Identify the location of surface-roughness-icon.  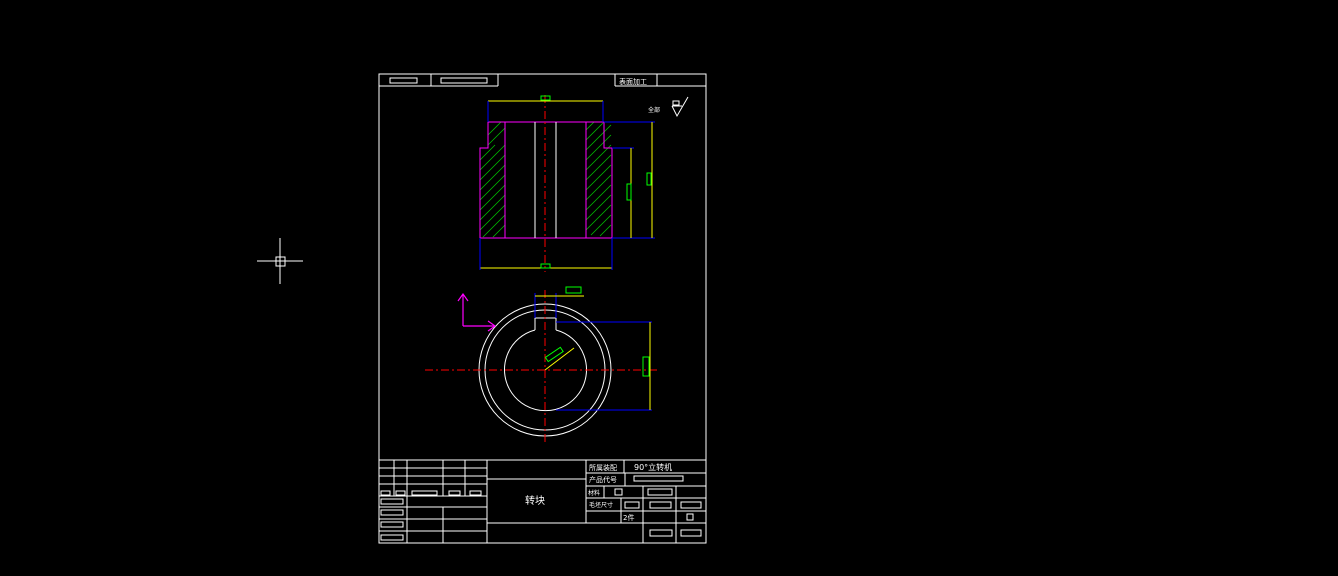
(680, 107).